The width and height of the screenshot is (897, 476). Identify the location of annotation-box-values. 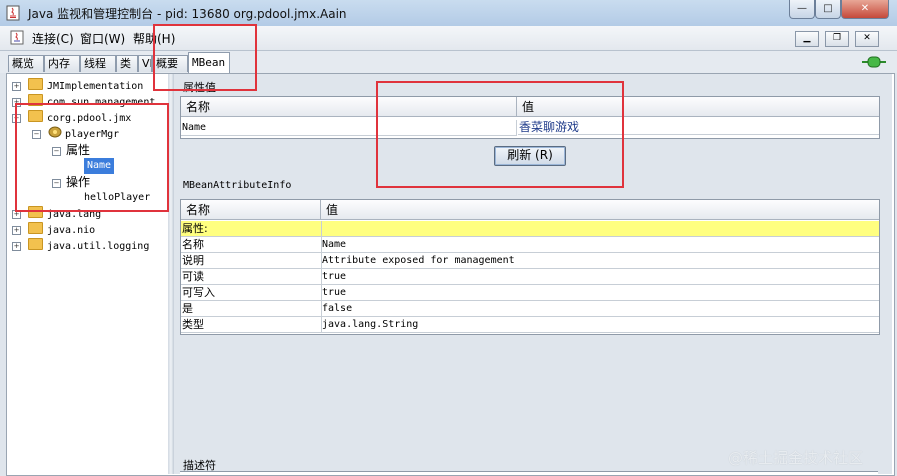
(500, 134).